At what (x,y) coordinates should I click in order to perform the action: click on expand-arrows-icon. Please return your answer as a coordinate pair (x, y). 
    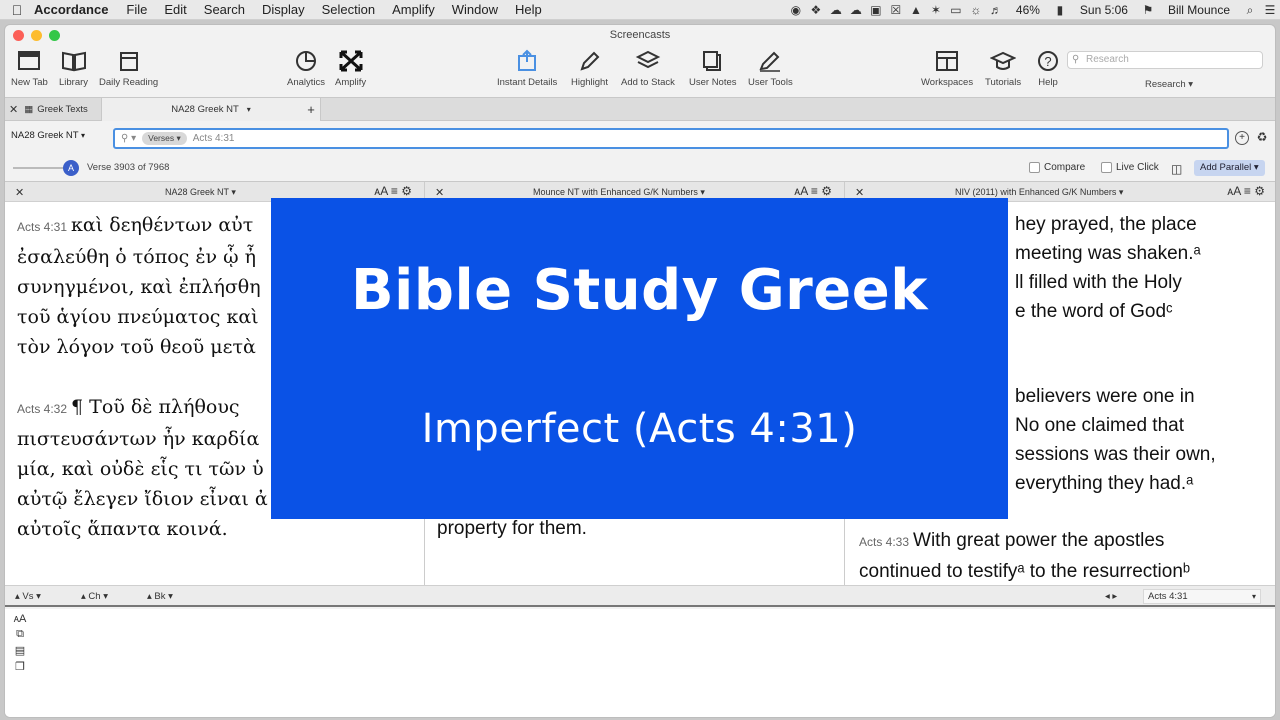
    Looking at the image, I should click on (351, 61).